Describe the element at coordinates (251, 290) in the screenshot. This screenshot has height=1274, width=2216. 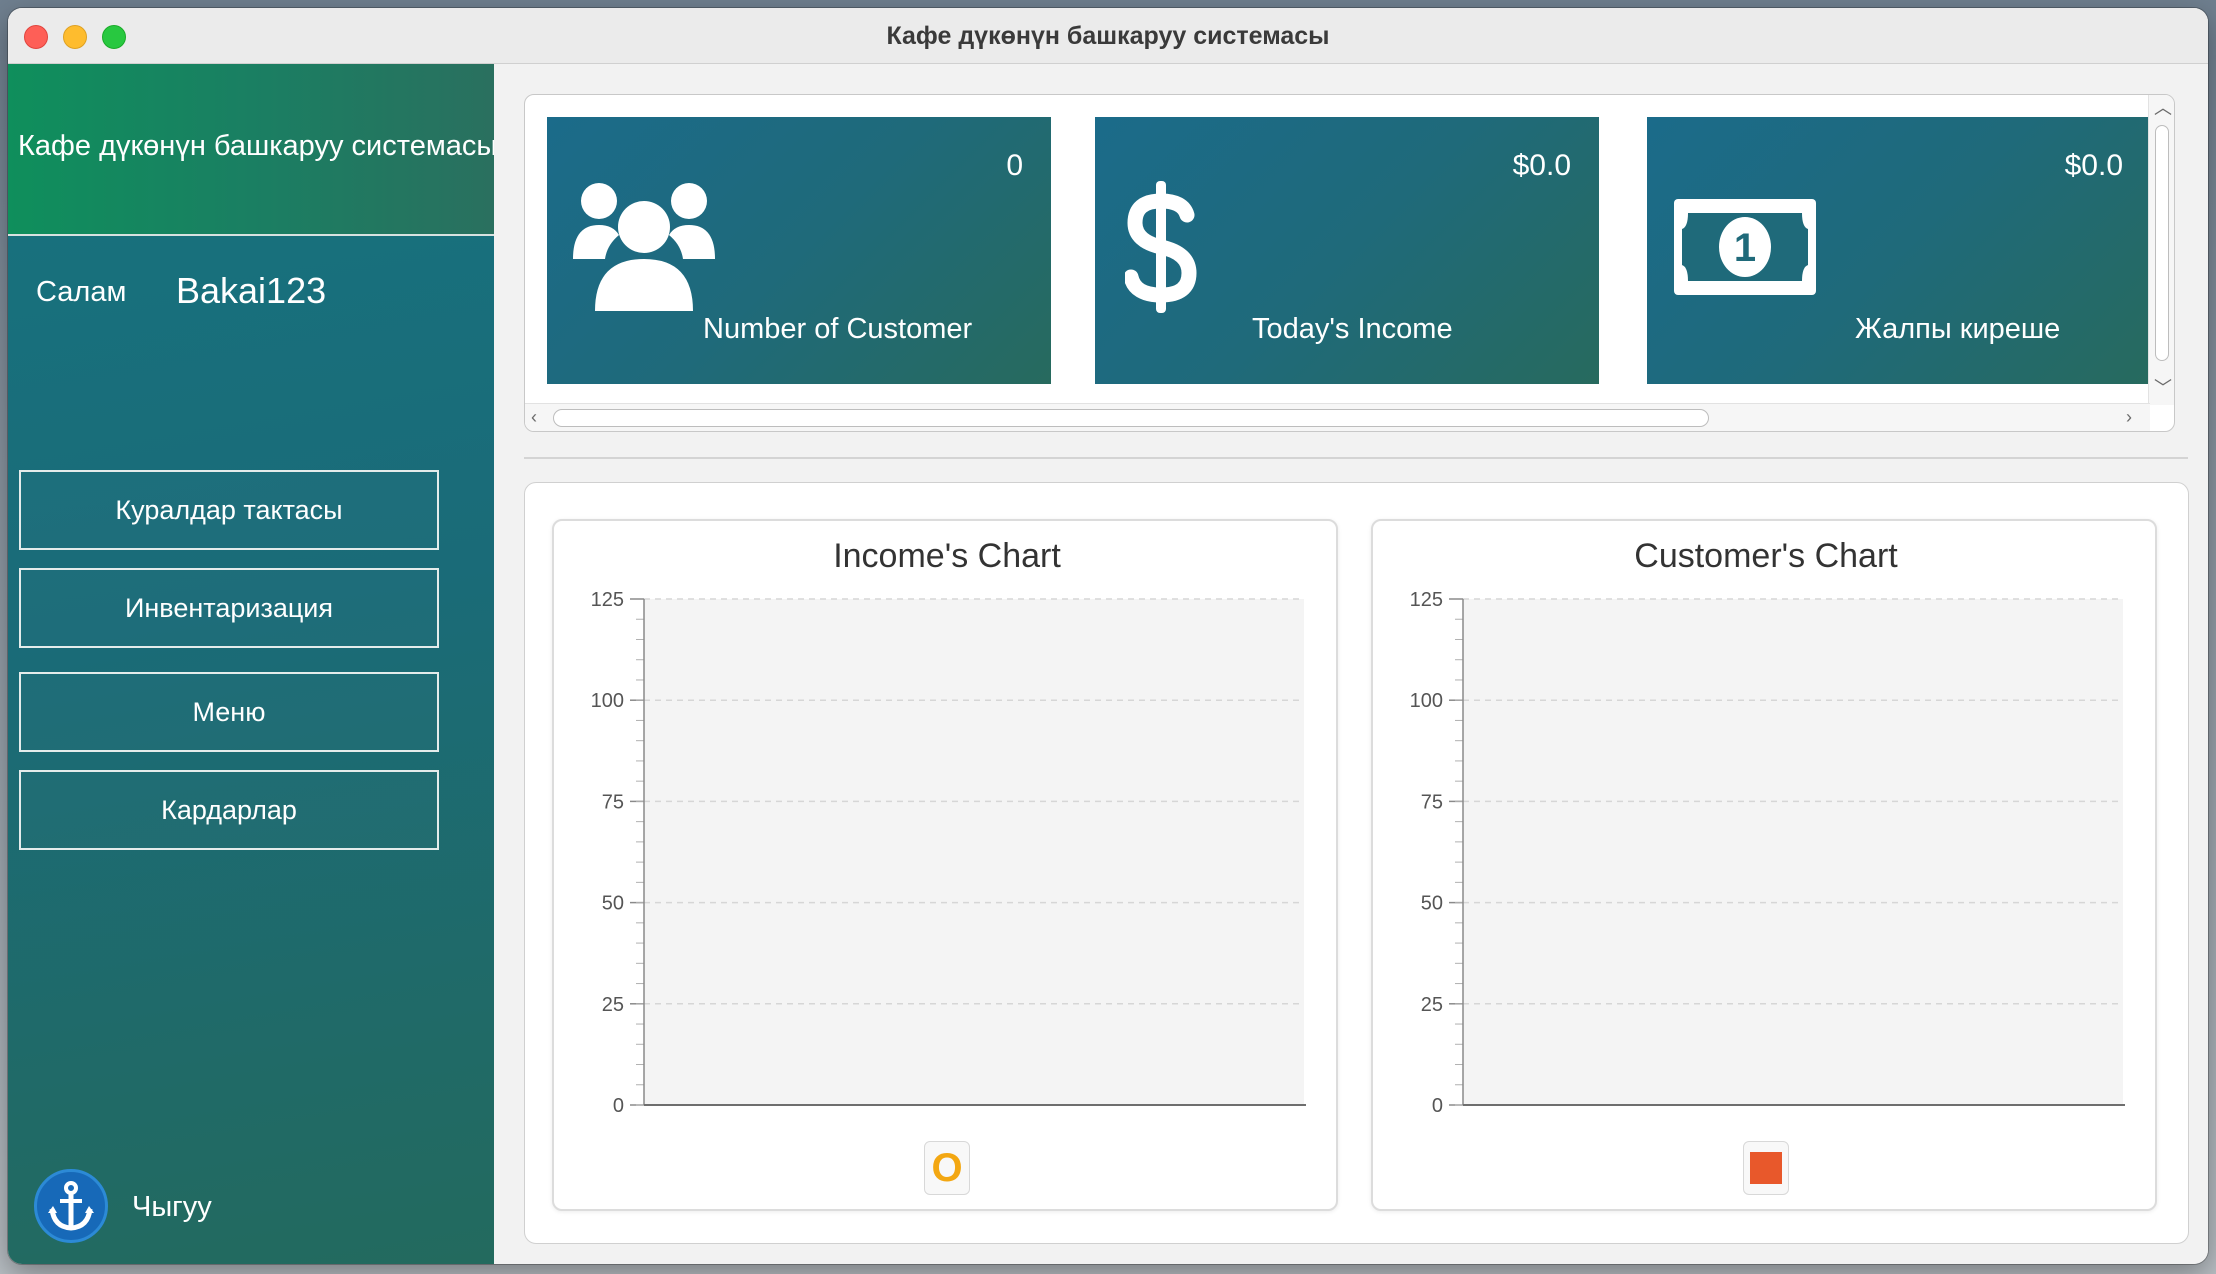
I see `username-label: Bakai123` at that location.